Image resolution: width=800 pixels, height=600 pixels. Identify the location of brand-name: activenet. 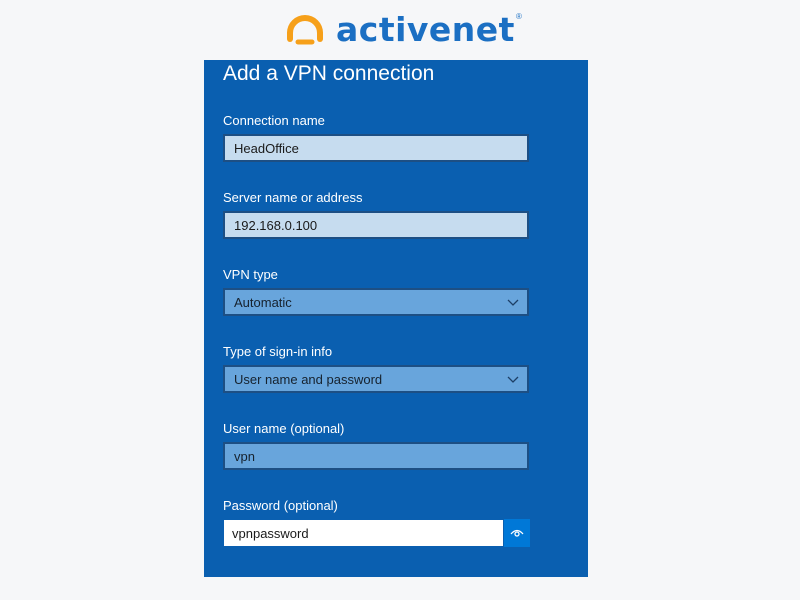
(425, 29).